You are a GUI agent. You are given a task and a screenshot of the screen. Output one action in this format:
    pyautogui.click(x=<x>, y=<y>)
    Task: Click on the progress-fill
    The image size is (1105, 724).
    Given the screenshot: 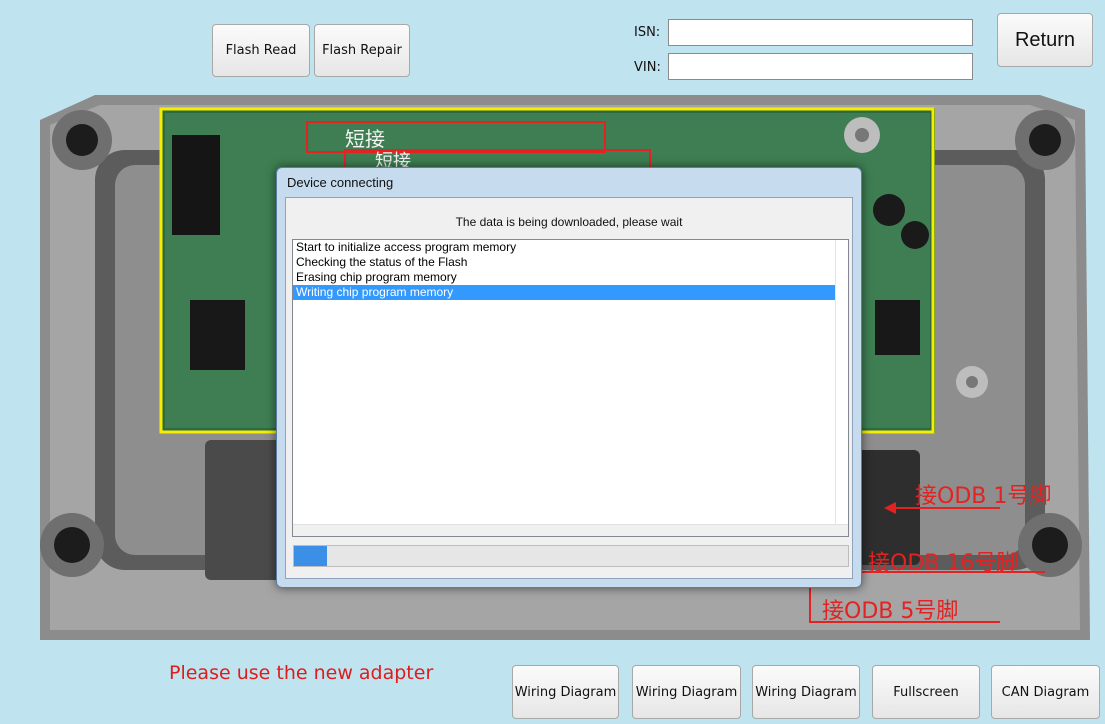 What is the action you would take?
    pyautogui.click(x=311, y=556)
    